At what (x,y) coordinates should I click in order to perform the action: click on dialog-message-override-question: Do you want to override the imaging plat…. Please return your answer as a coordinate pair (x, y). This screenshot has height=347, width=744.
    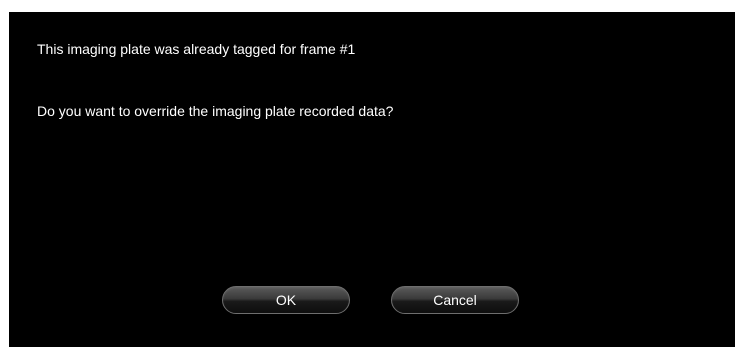
    Looking at the image, I should click on (215, 111).